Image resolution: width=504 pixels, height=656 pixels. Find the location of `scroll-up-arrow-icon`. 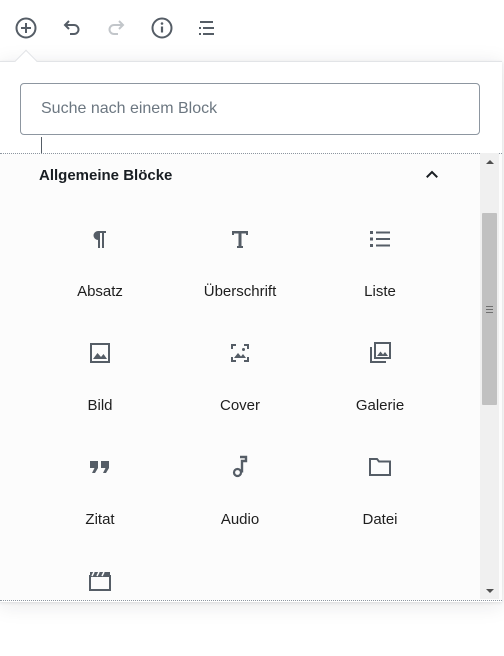

scroll-up-arrow-icon is located at coordinates (489, 161).